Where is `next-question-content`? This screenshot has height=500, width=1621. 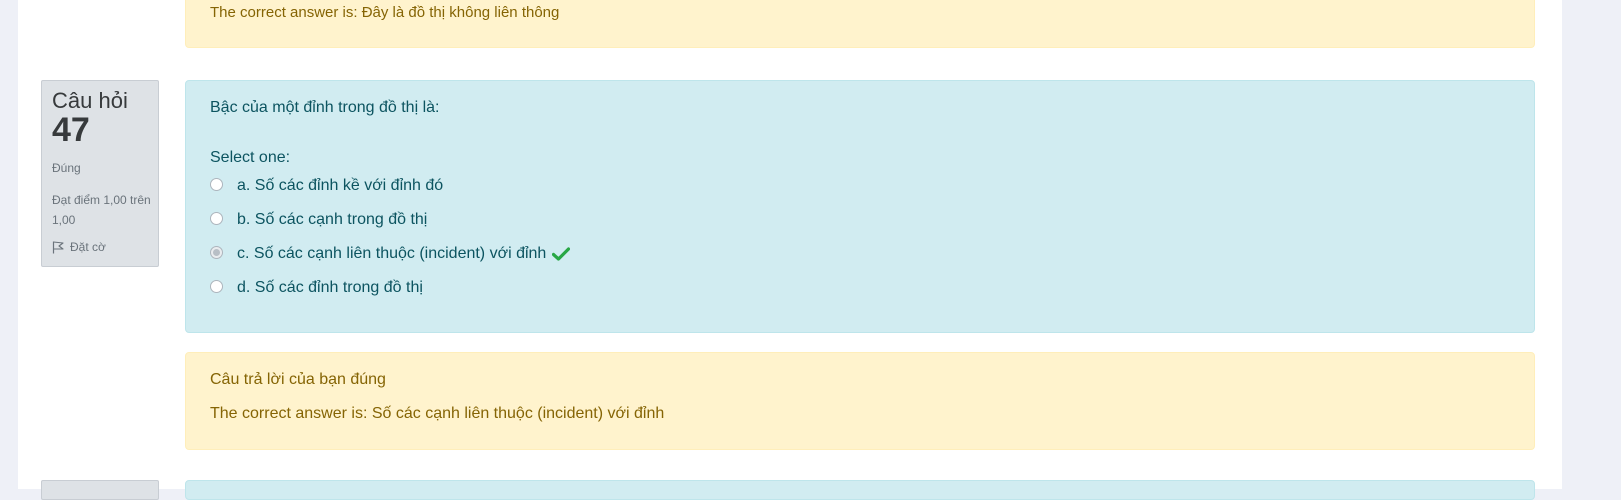
next-question-content is located at coordinates (860, 490).